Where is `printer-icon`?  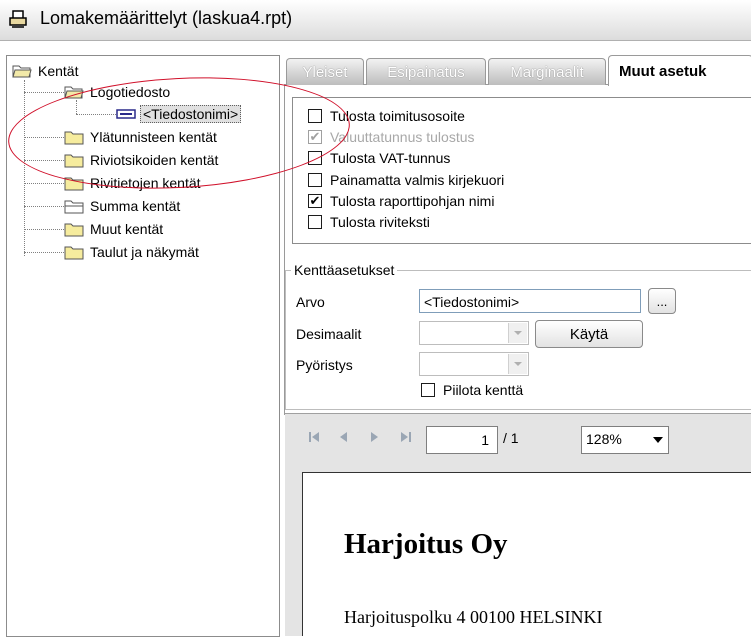 printer-icon is located at coordinates (18, 19).